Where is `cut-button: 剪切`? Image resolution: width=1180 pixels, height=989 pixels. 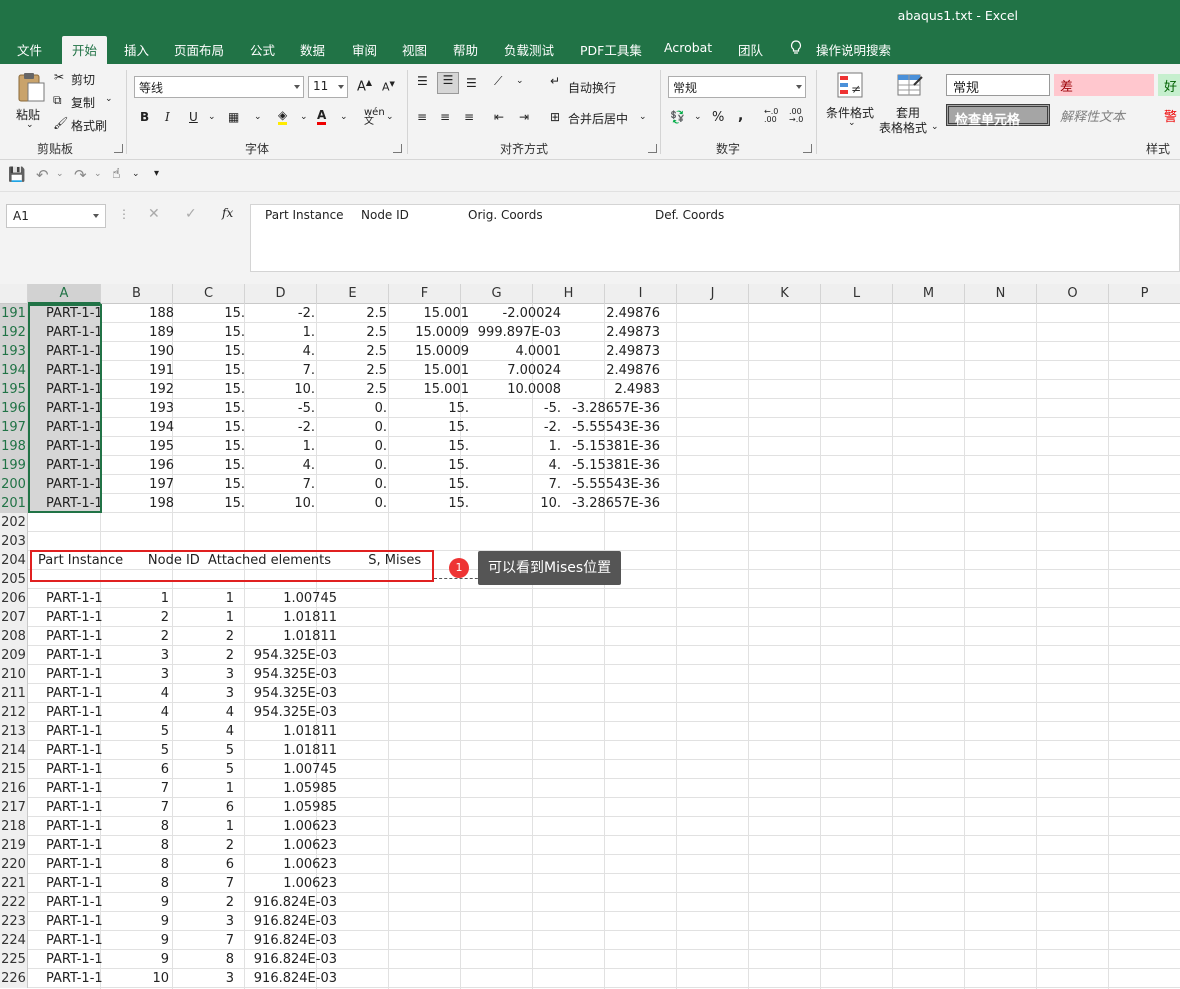 cut-button: 剪切 is located at coordinates (83, 79).